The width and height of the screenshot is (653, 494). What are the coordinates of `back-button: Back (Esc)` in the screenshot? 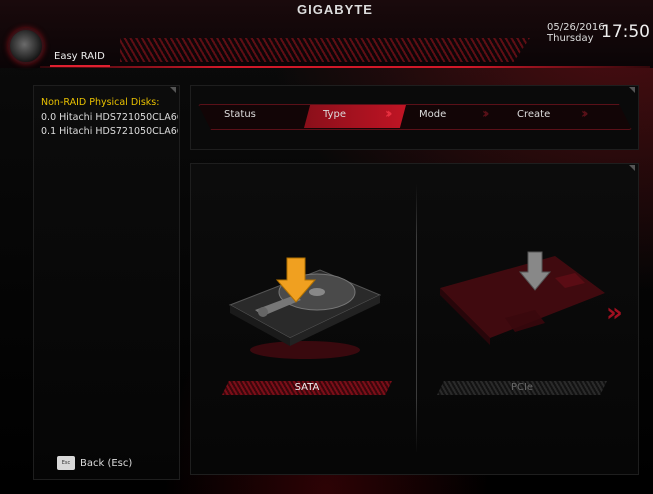 It's located at (106, 463).